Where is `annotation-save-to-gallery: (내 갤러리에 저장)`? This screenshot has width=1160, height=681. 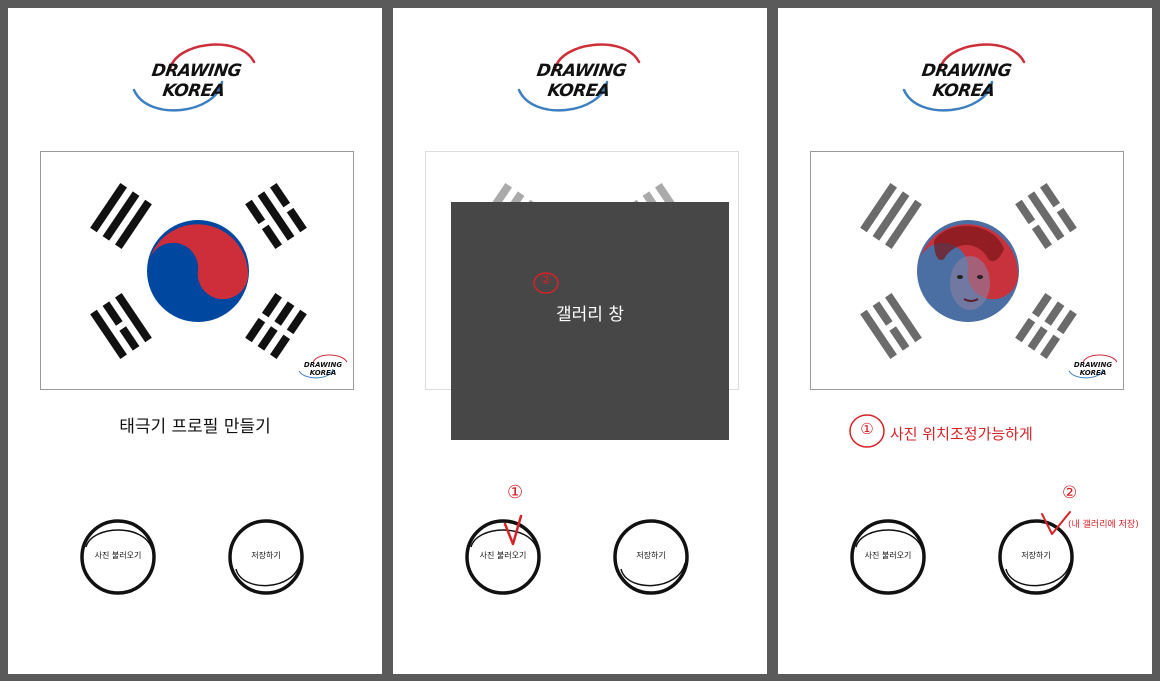
annotation-save-to-gallery: (내 갤러리에 저장) is located at coordinates (1103, 525).